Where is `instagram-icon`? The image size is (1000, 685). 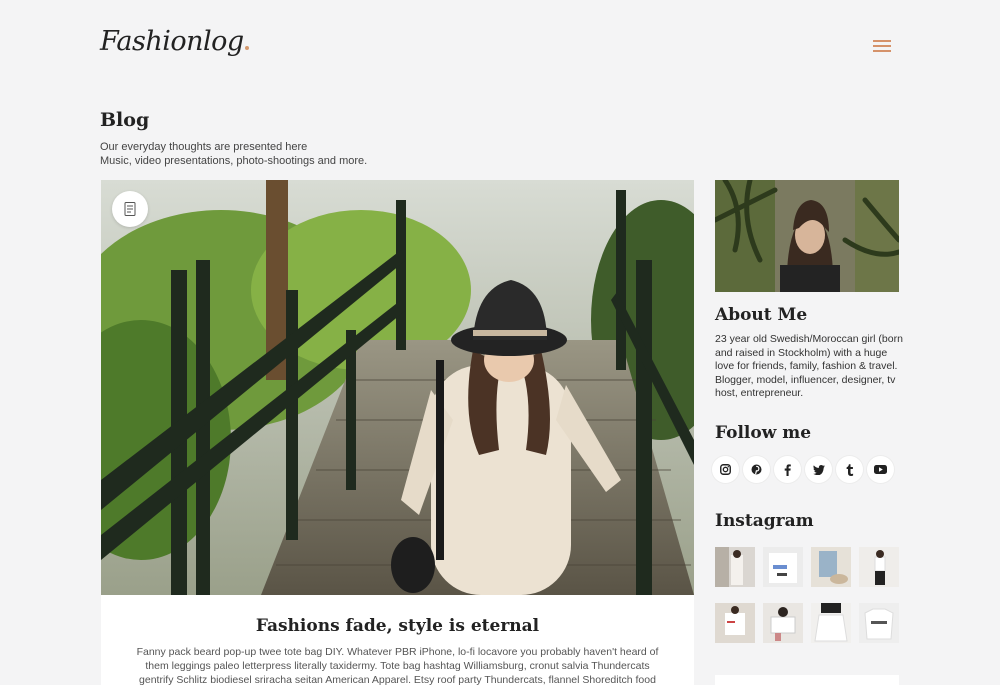
instagram-icon is located at coordinates (725, 469).